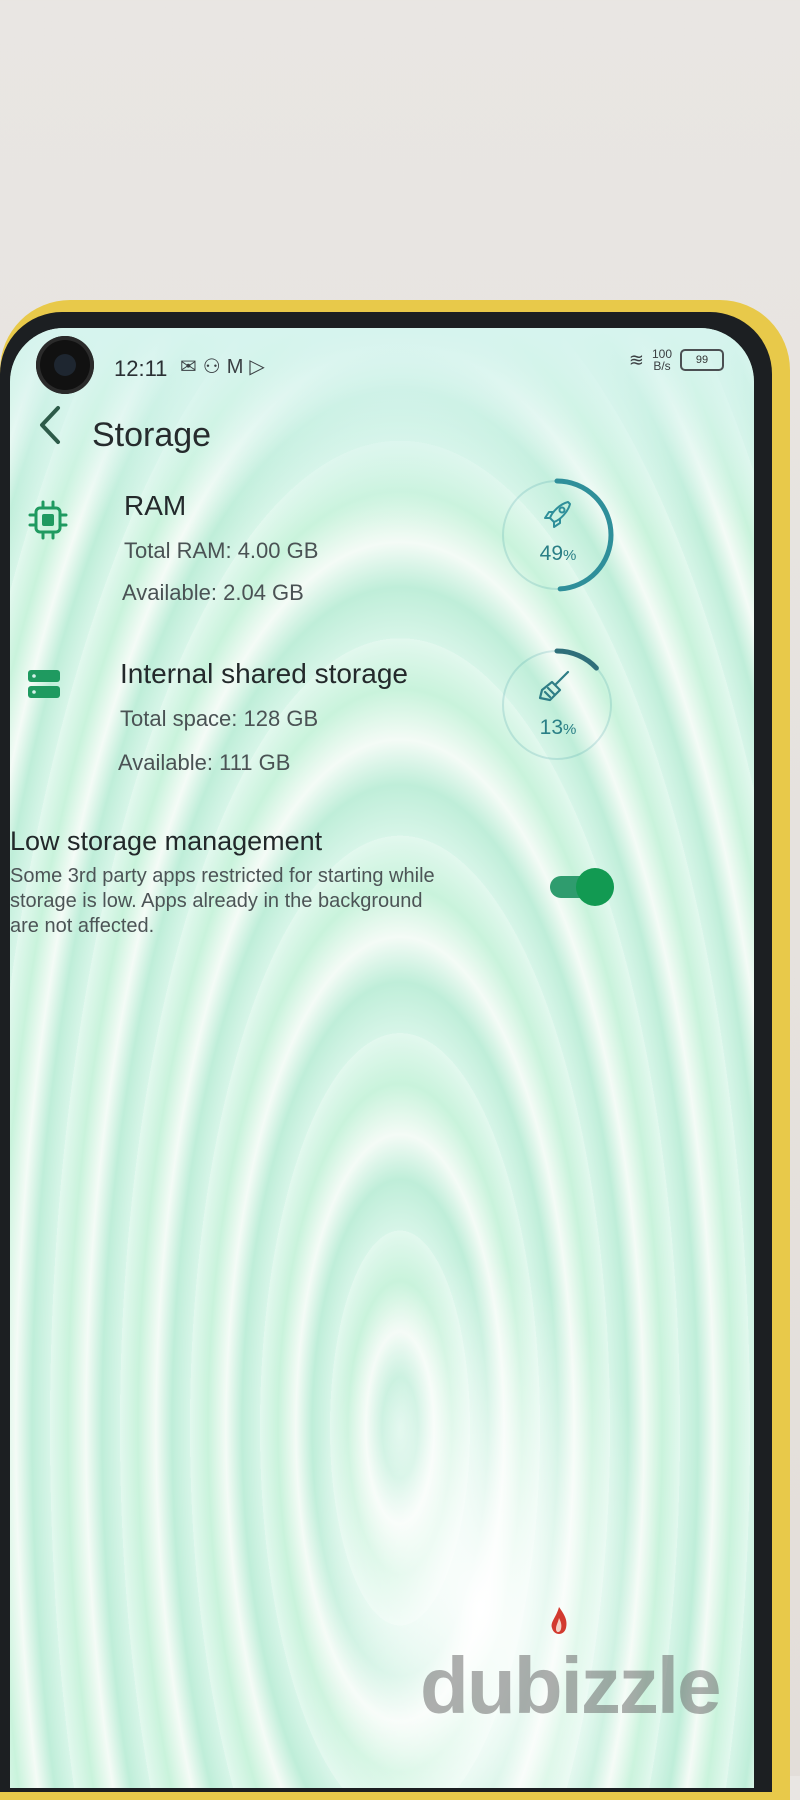 This screenshot has width=800, height=1800. I want to click on low-storage-title: Low storage management, so click(166, 841).